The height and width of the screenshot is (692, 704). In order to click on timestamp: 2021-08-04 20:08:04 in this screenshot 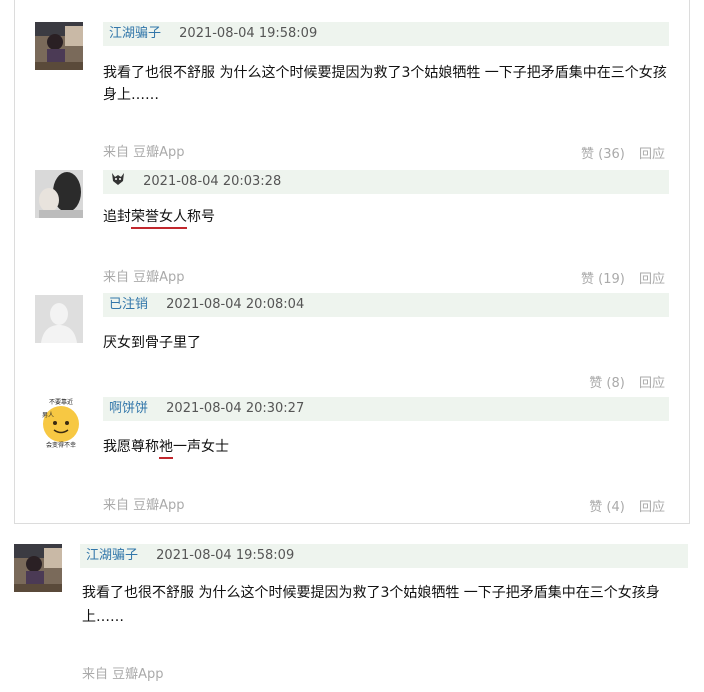, I will do `click(235, 304)`.